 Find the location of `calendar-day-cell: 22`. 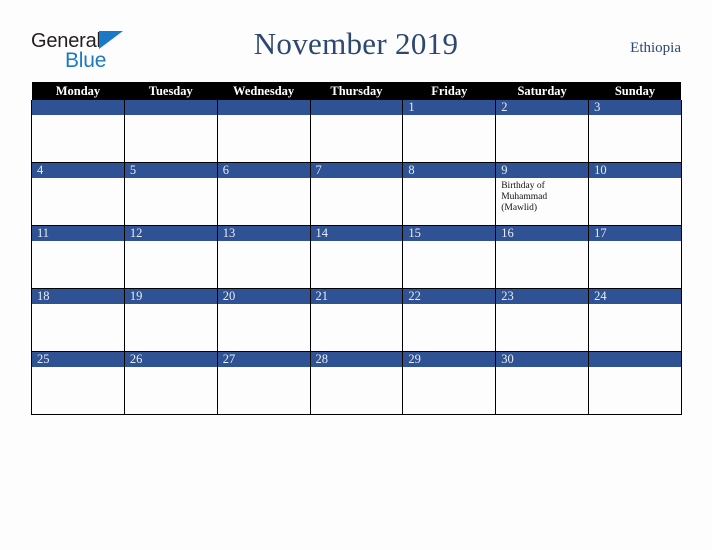

calendar-day-cell: 22 is located at coordinates (449, 320).